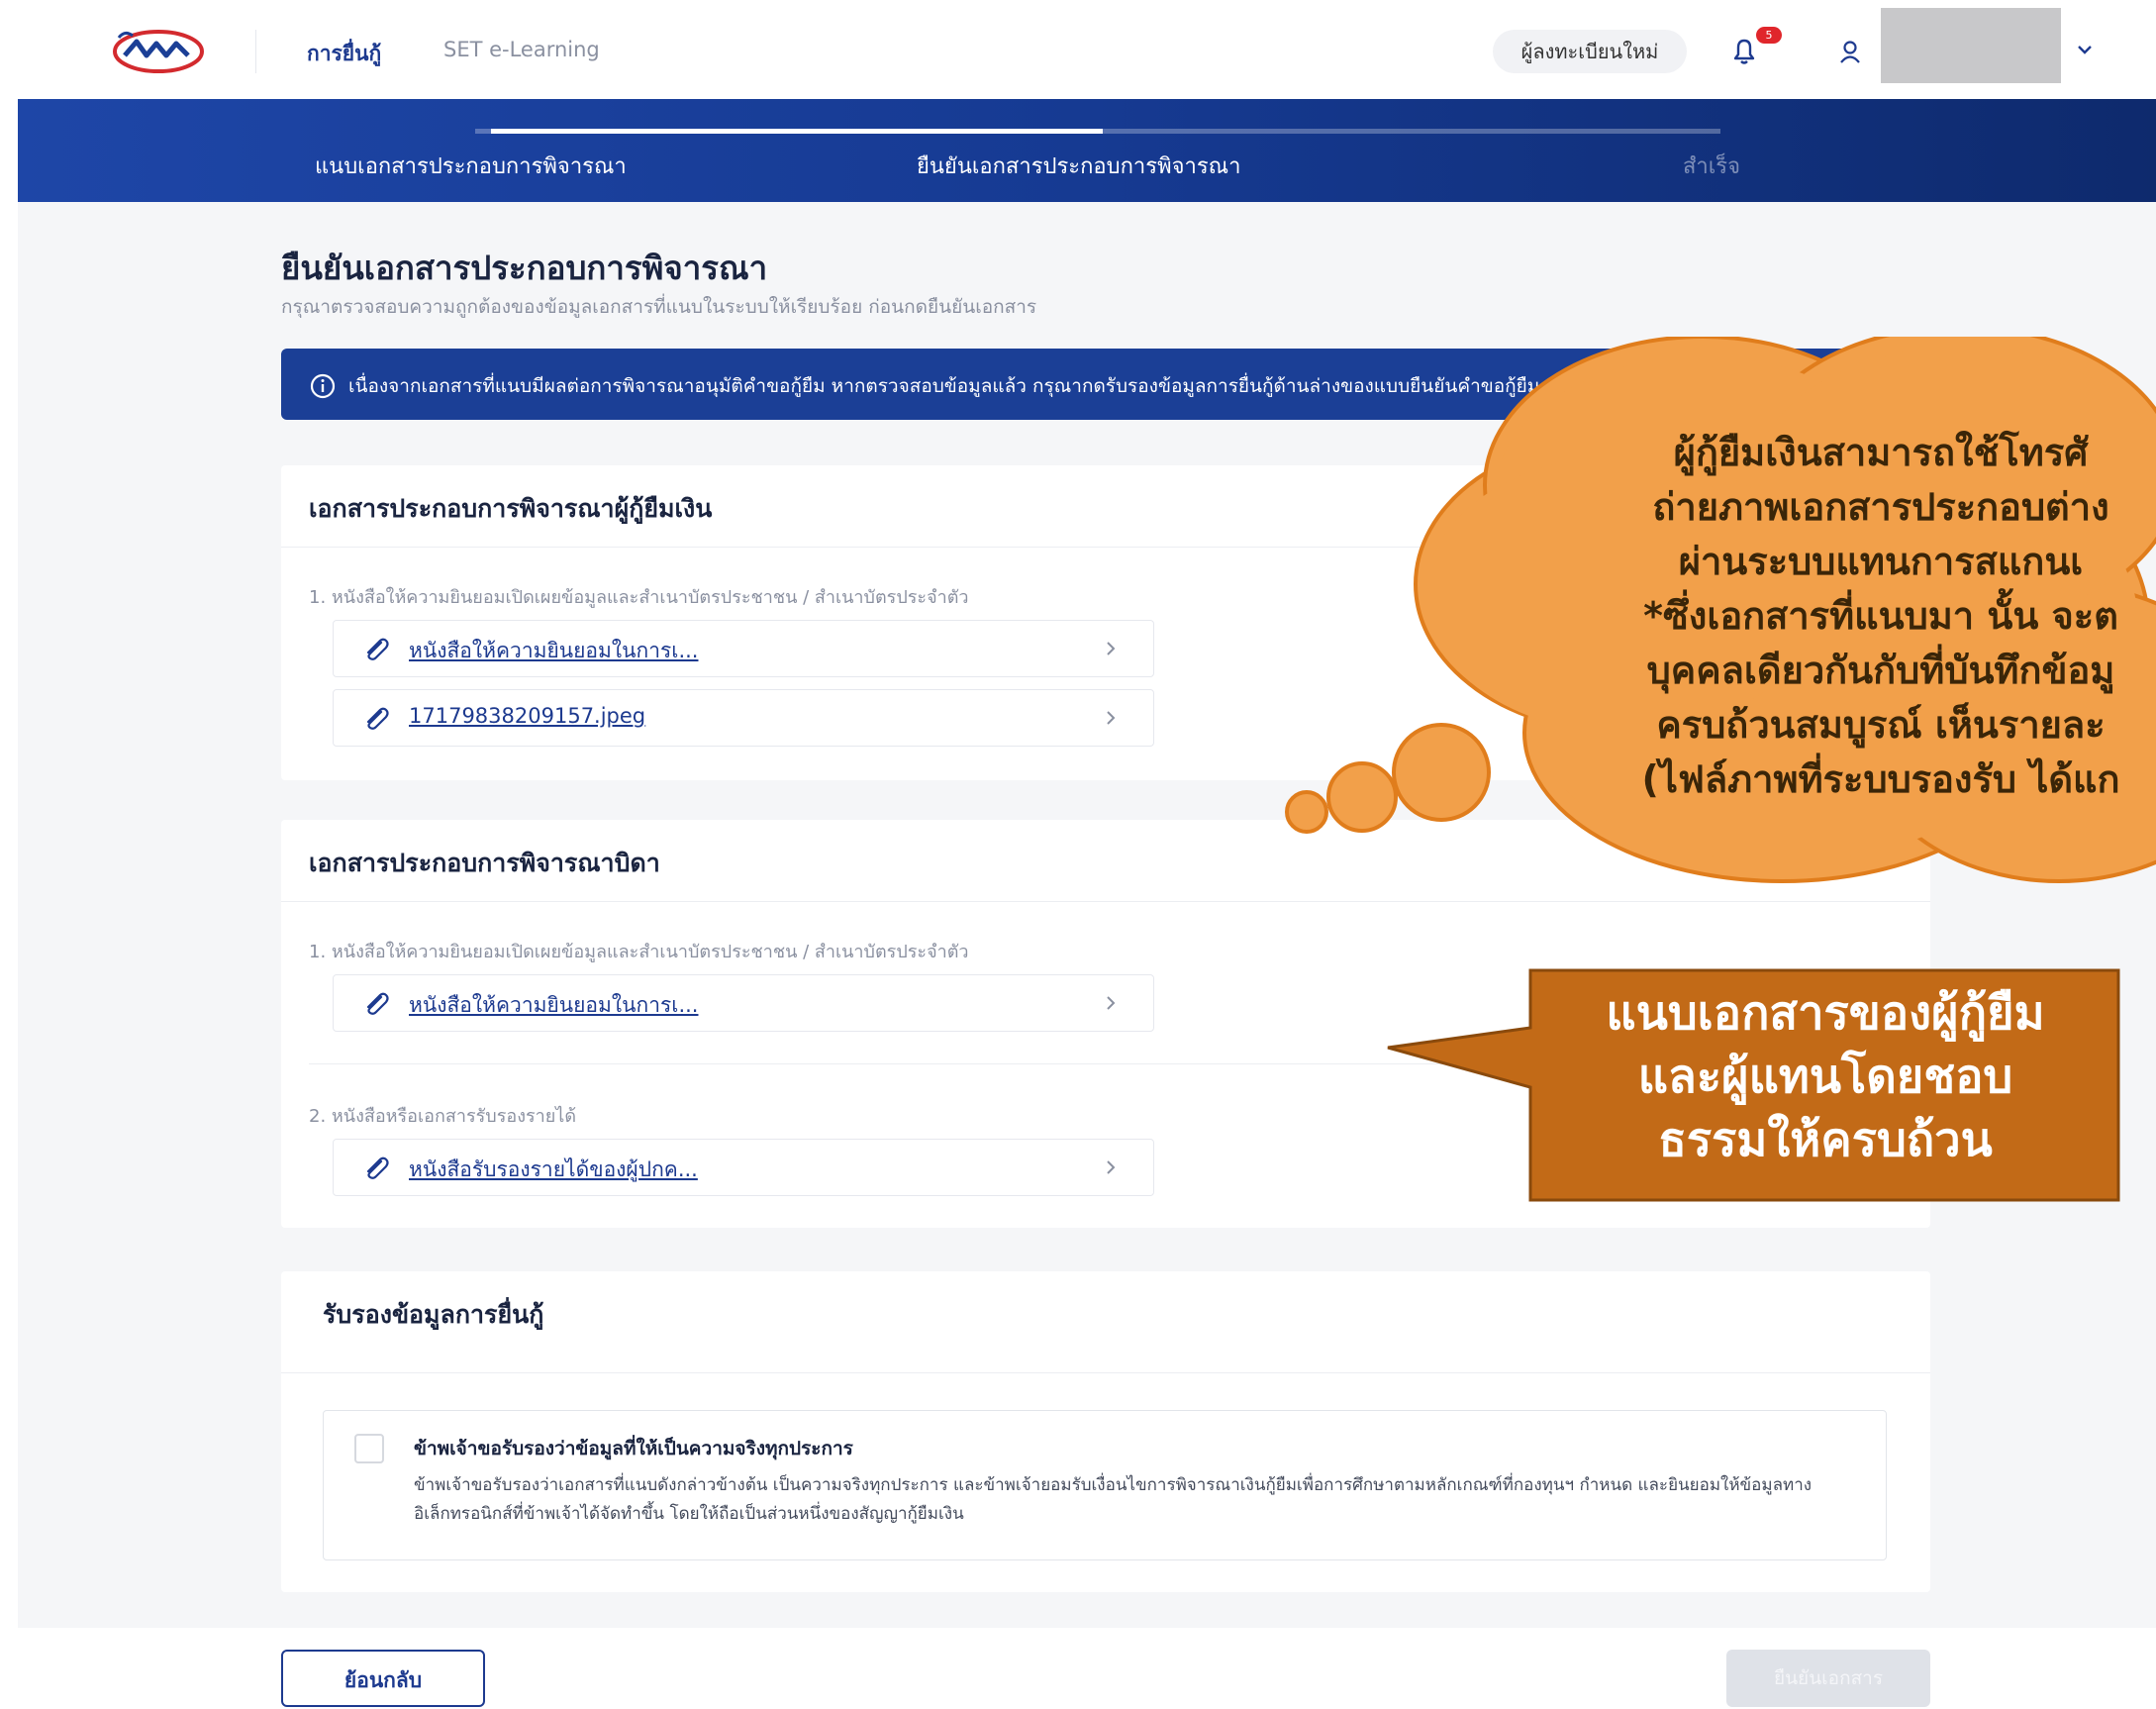 This screenshot has height=1709, width=2156. What do you see at coordinates (1971, 45) in the screenshot?
I see `redacted-username-box` at bounding box center [1971, 45].